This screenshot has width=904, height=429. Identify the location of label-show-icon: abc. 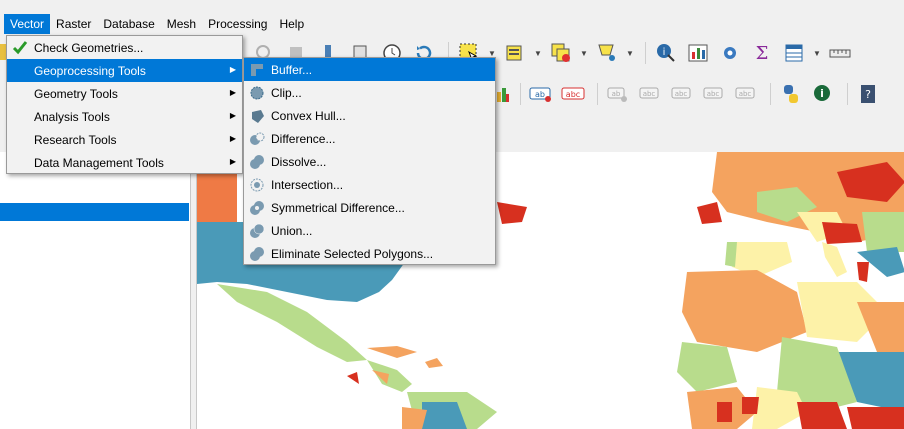
(650, 94).